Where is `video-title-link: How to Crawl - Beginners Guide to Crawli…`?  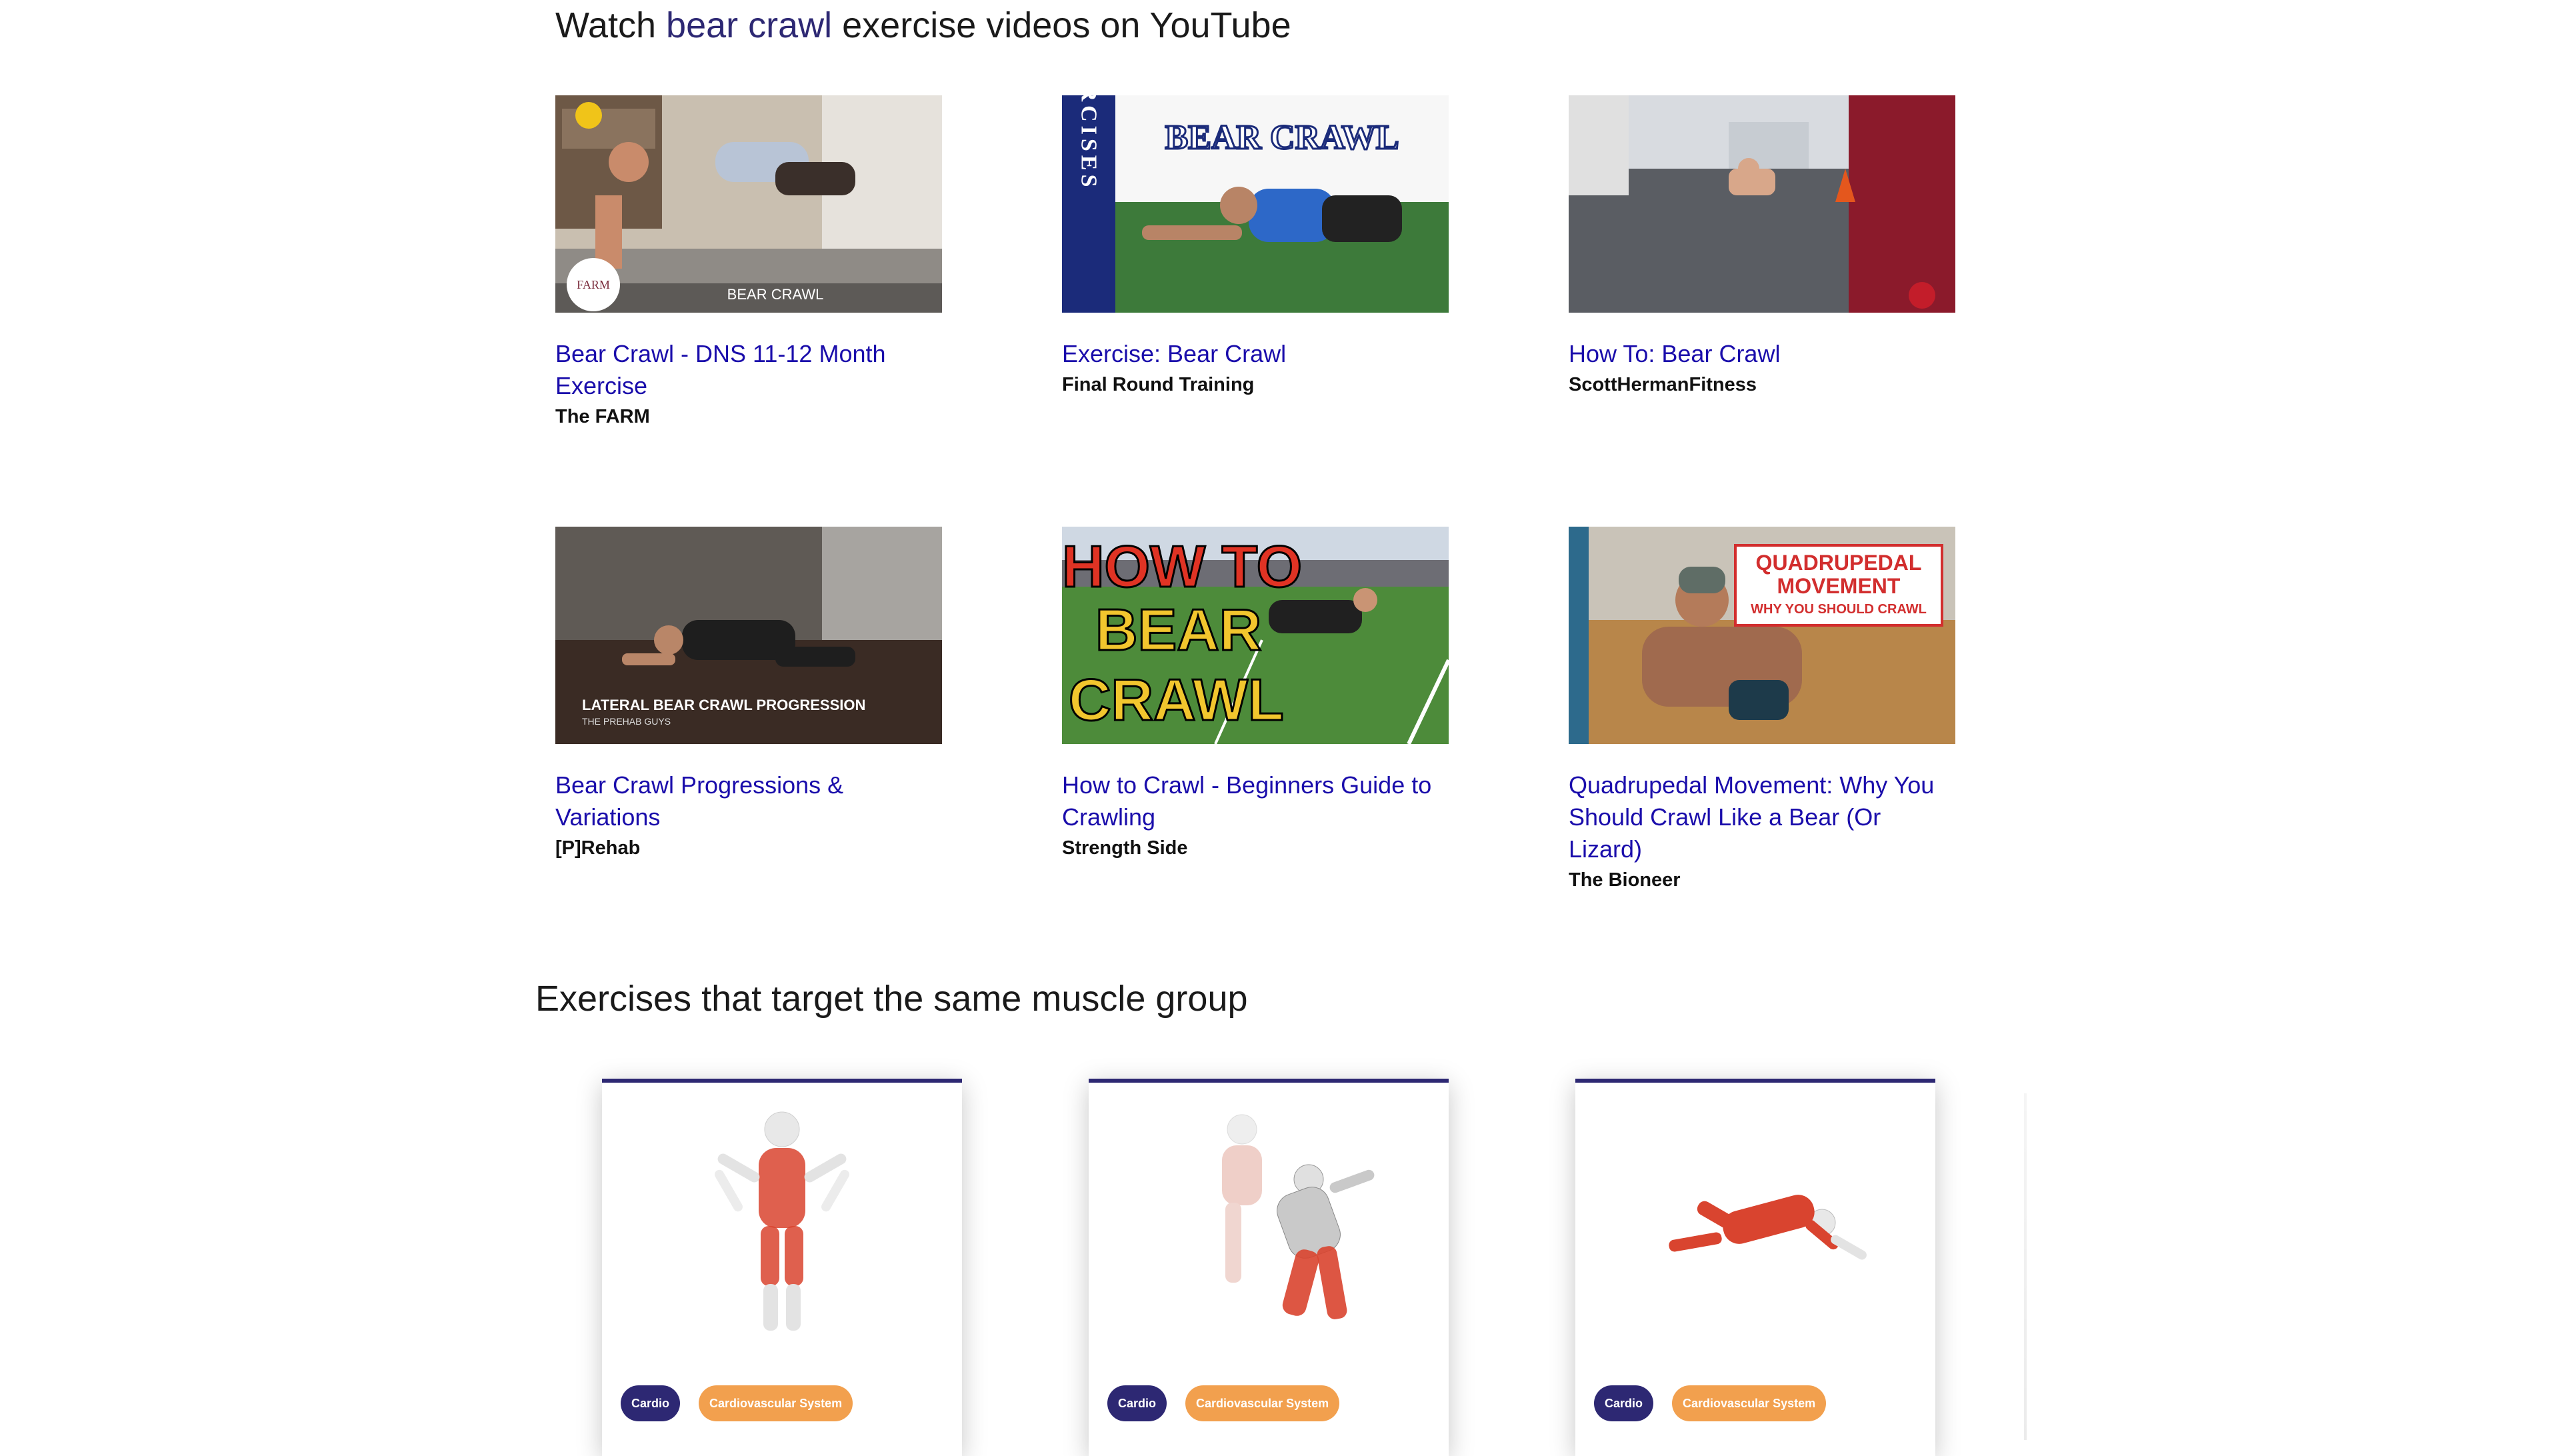 video-title-link: How to Crawl - Beginners Guide to Crawli… is located at coordinates (1255, 801).